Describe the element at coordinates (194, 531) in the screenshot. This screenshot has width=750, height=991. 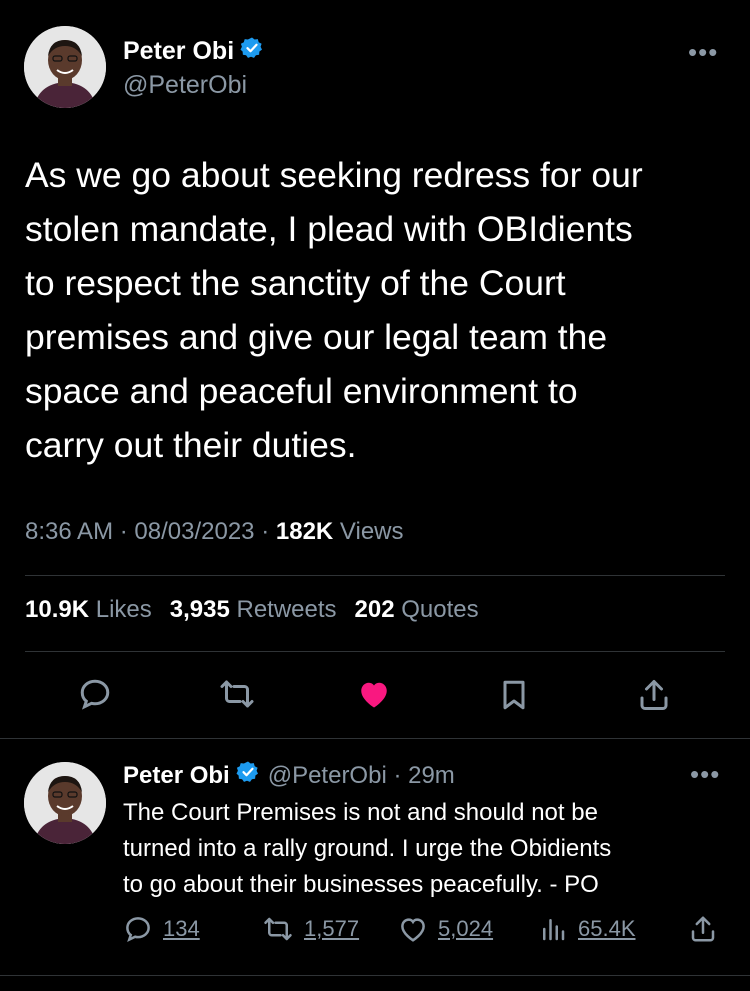
I see `tweet-date: 08/03/2023` at that location.